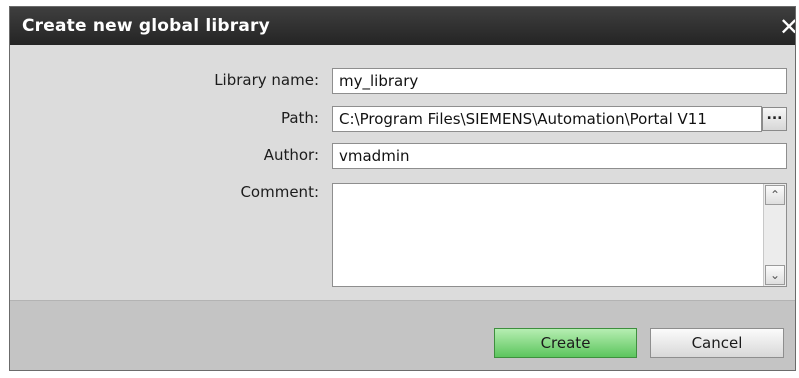 Image resolution: width=799 pixels, height=378 pixels. I want to click on author-label: Author:, so click(291, 155).